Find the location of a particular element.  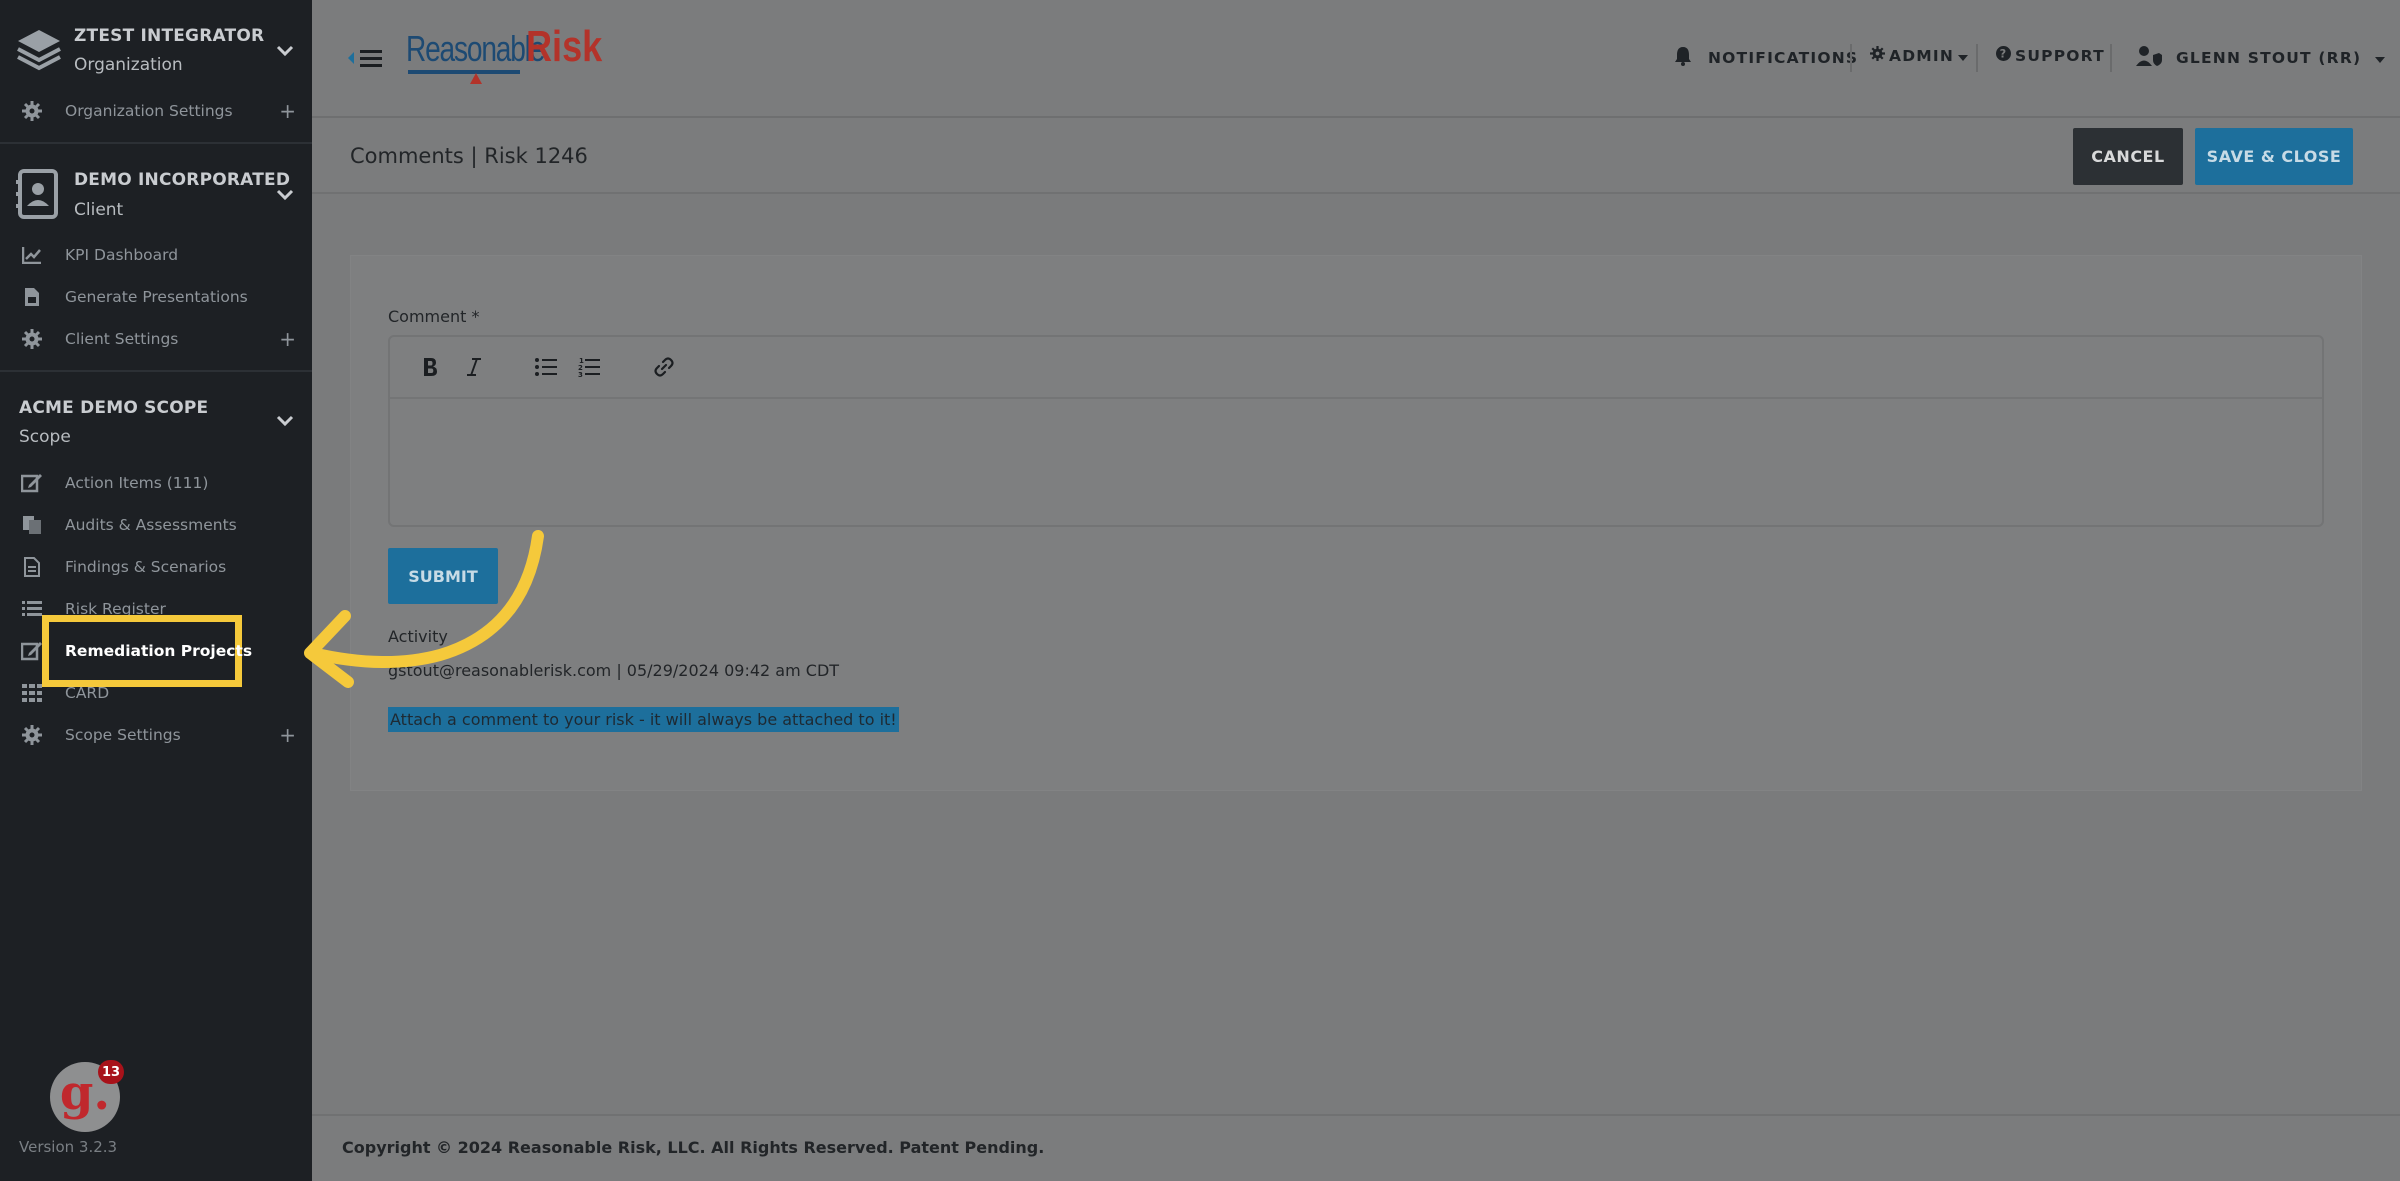

sidebar-item-findings-scenarios: Findings & Scenarios is located at coordinates (156, 567).